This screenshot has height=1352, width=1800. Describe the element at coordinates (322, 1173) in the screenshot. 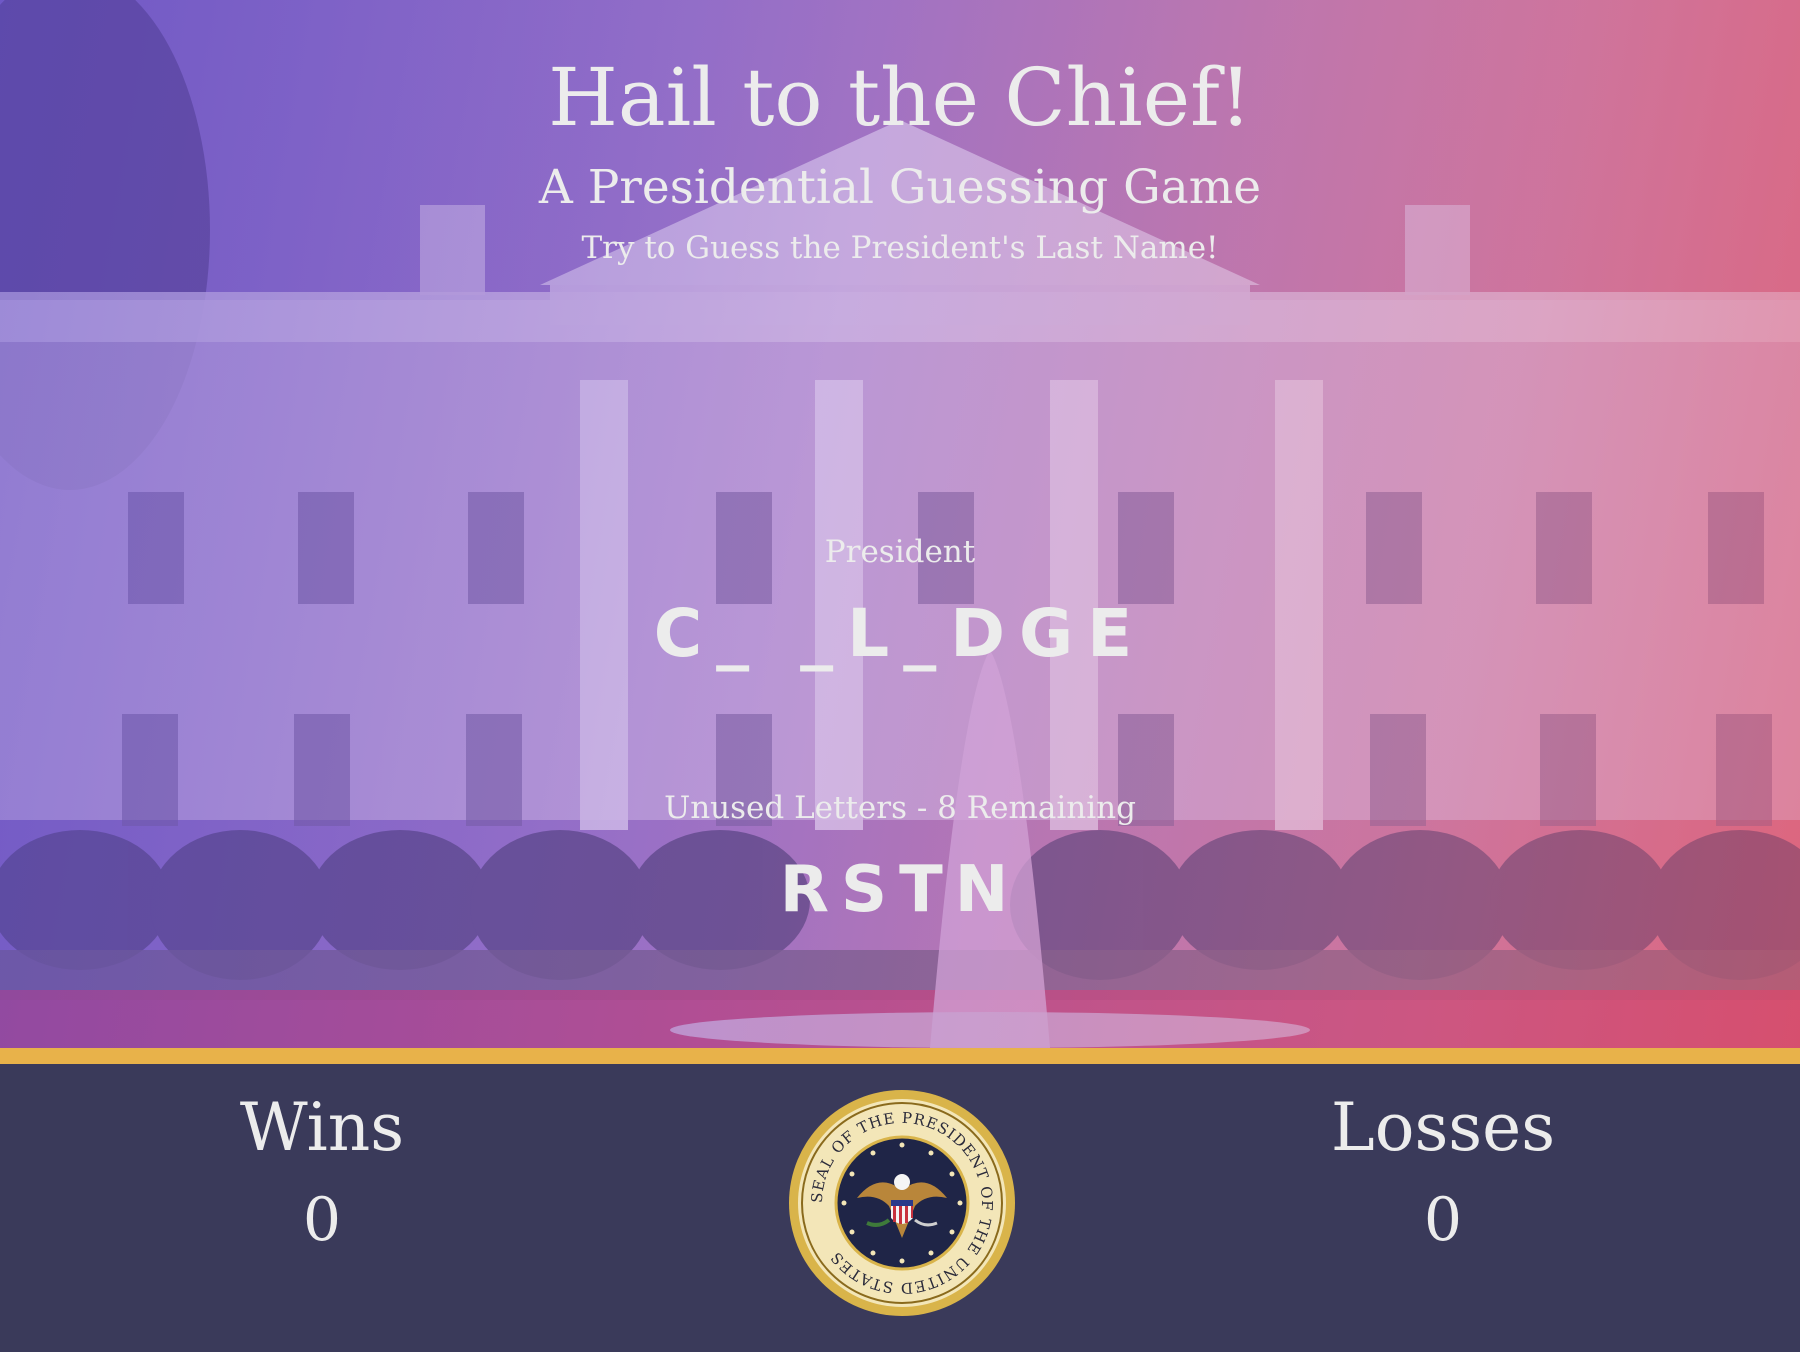

I see `wins-panel: Wins 0` at that location.